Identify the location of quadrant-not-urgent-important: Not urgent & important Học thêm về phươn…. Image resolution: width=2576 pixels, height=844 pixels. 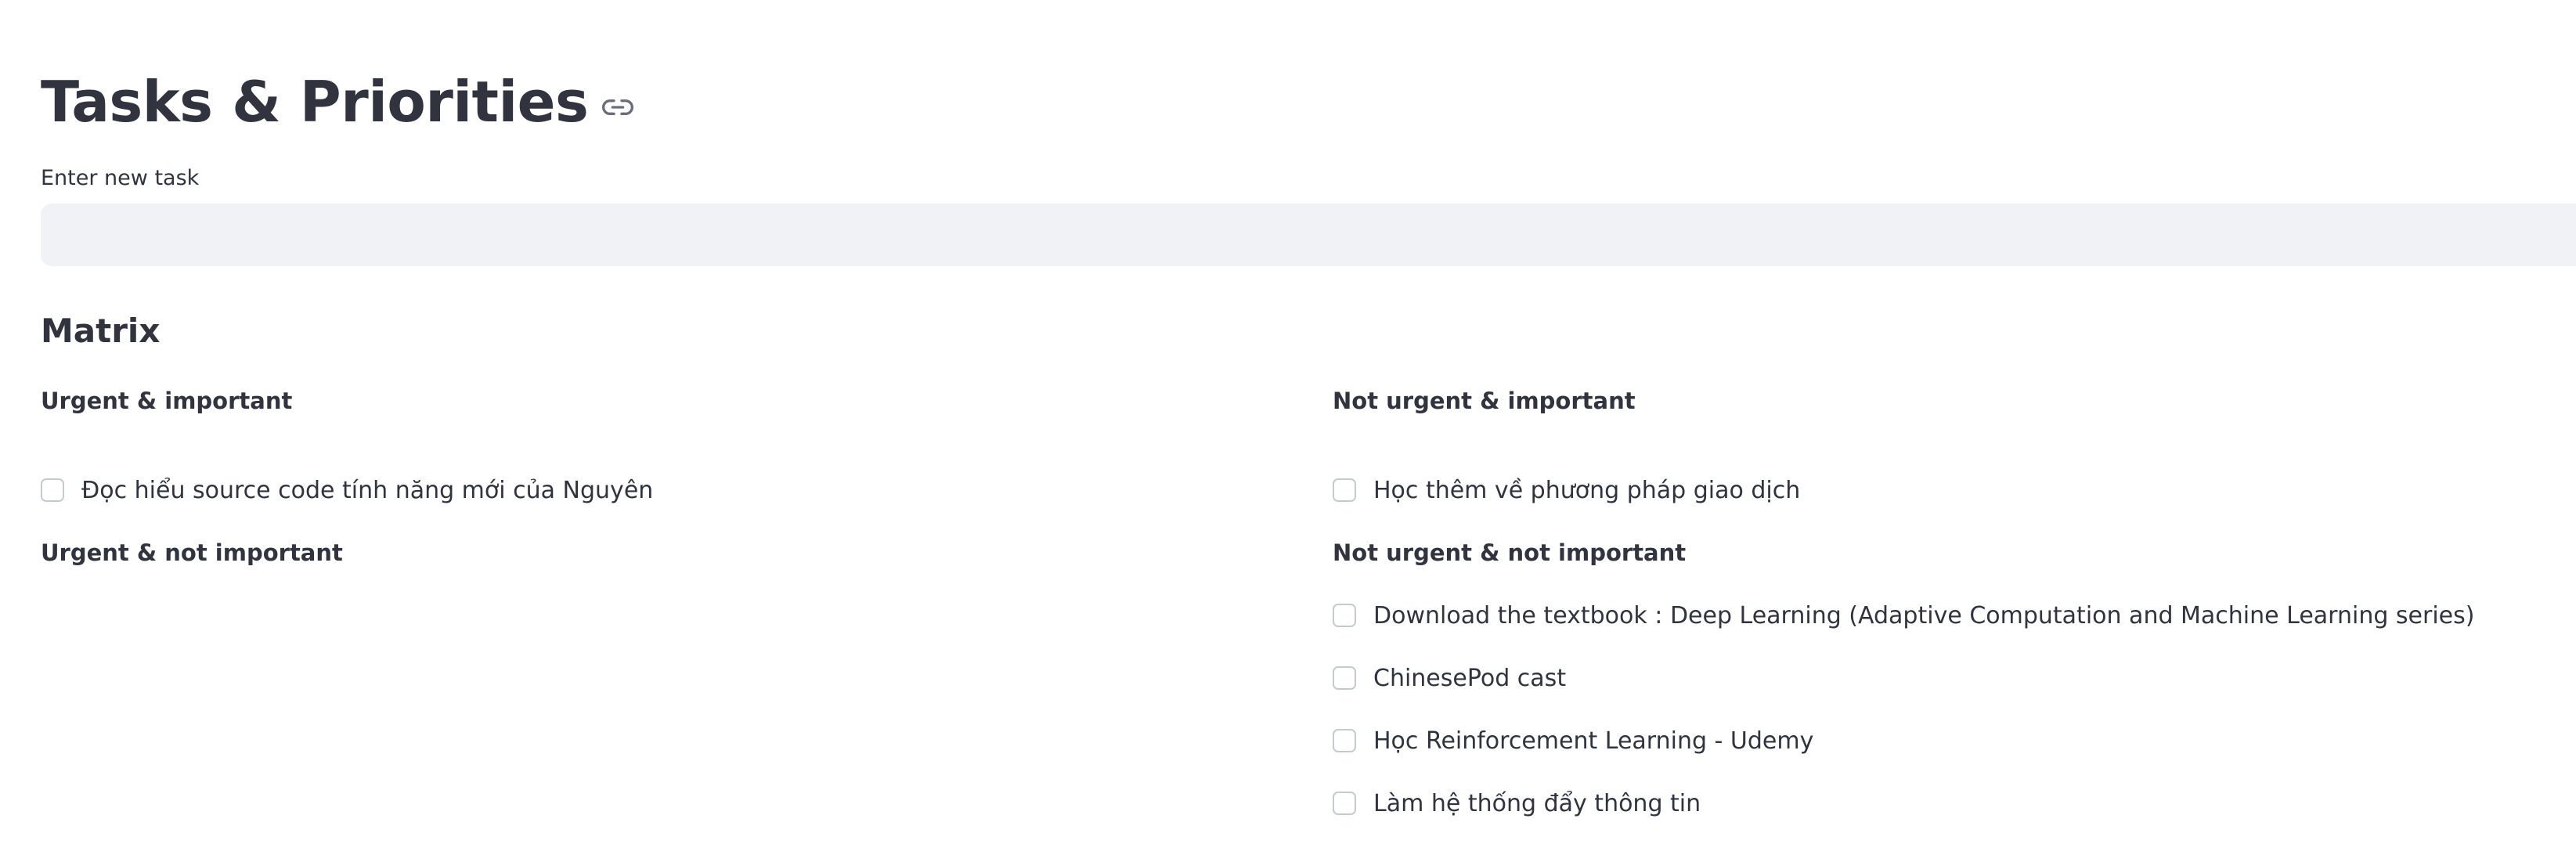
(1566, 452).